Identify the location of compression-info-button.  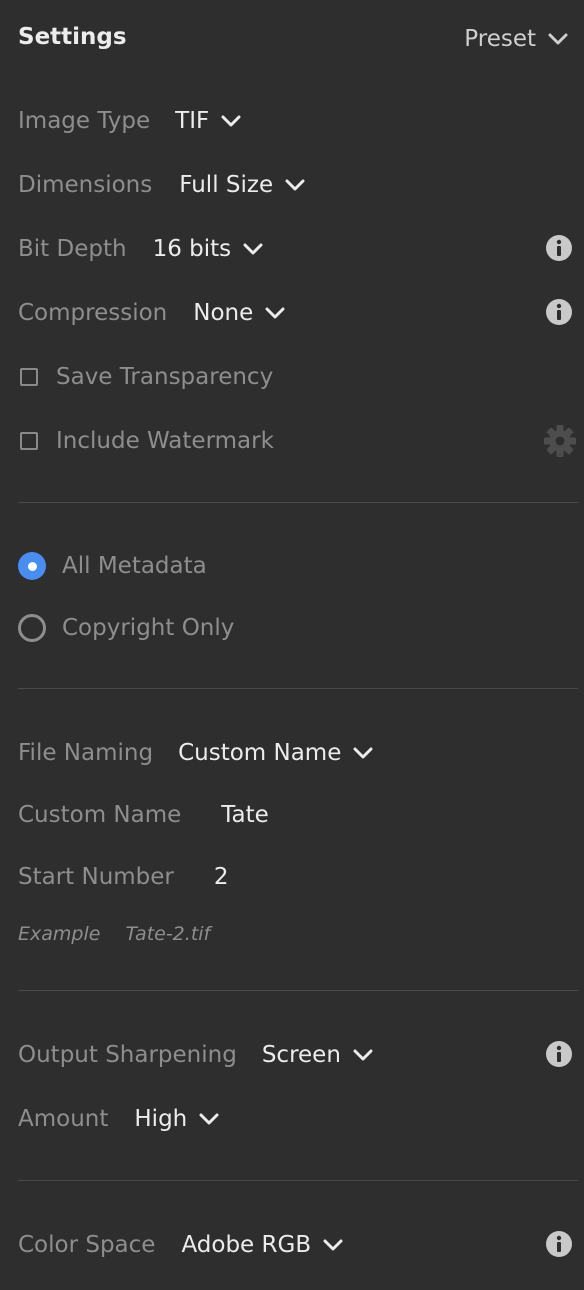
(559, 314).